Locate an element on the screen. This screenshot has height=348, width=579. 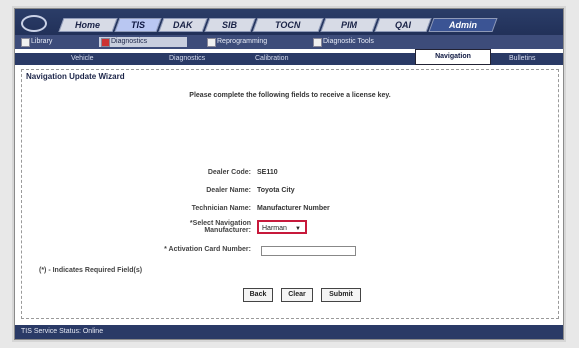
tab-tis: TIS is located at coordinates (138, 25).